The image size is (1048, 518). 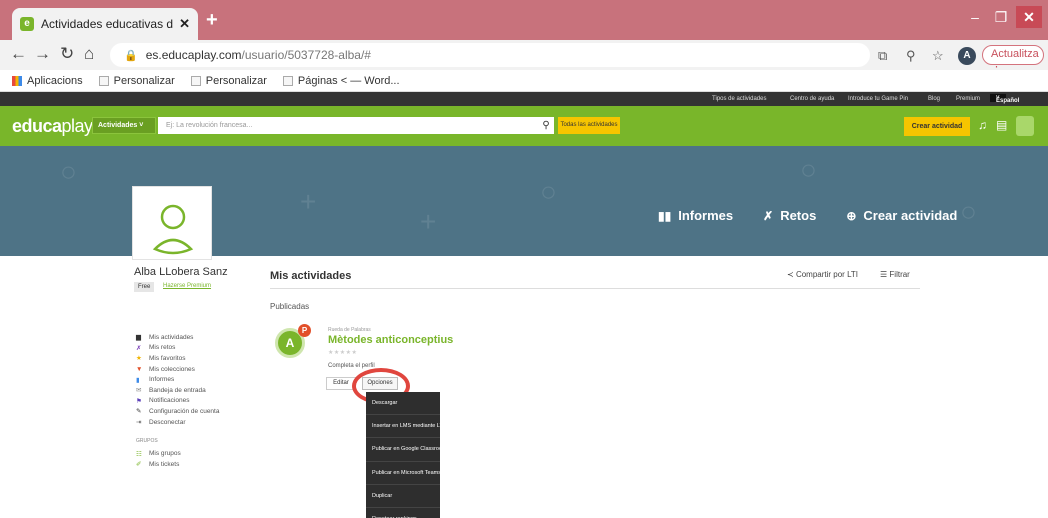 What do you see at coordinates (1001, 17) in the screenshot?
I see `maximize-icon: ❐` at bounding box center [1001, 17].